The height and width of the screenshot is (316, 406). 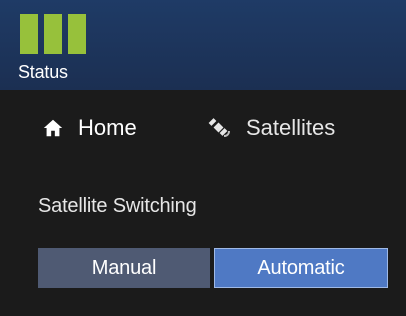 What do you see at coordinates (53, 128) in the screenshot?
I see `home-icon` at bounding box center [53, 128].